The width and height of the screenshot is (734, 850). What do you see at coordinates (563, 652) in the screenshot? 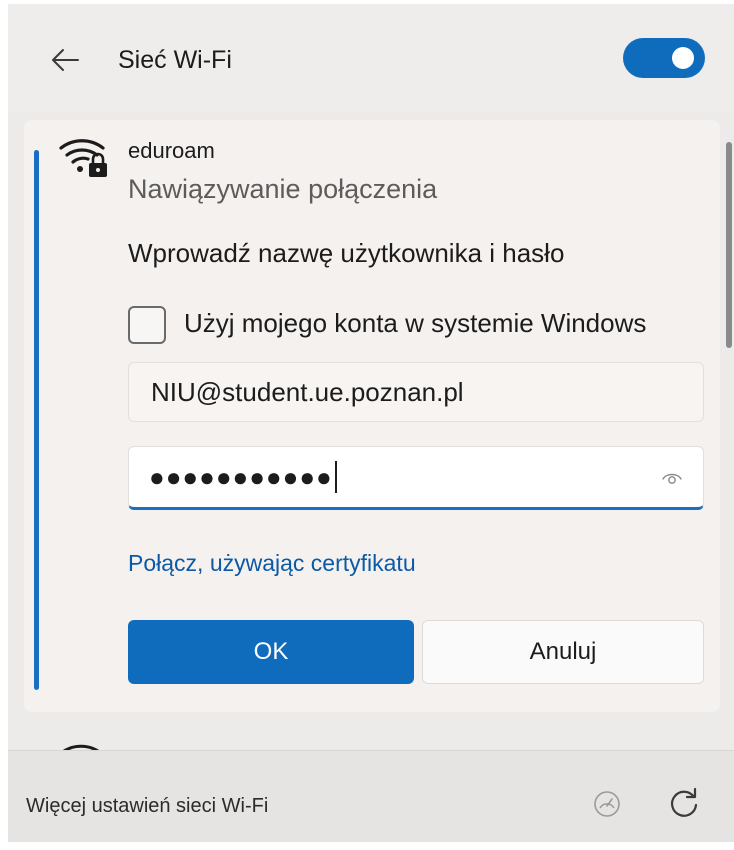
I see `cancel-button: Anuluj` at bounding box center [563, 652].